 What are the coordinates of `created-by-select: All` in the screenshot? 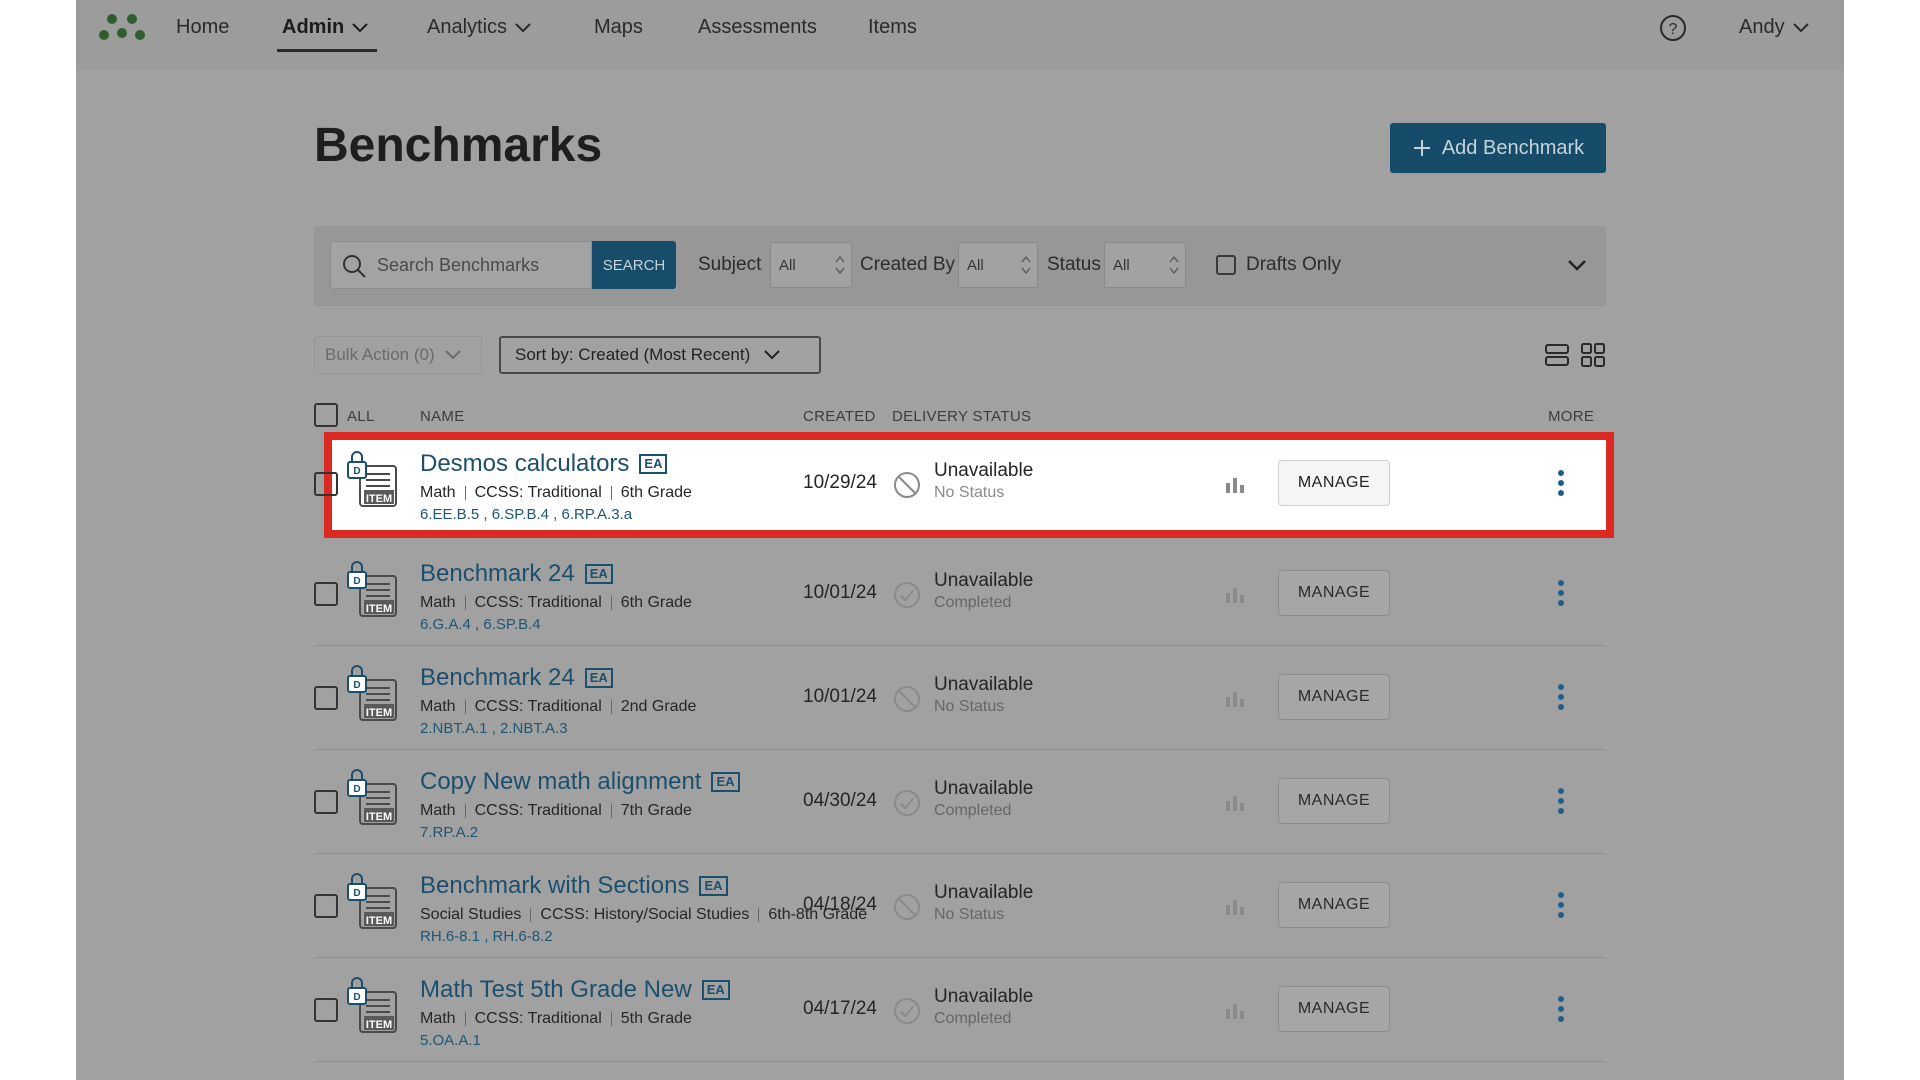 It's located at (998, 265).